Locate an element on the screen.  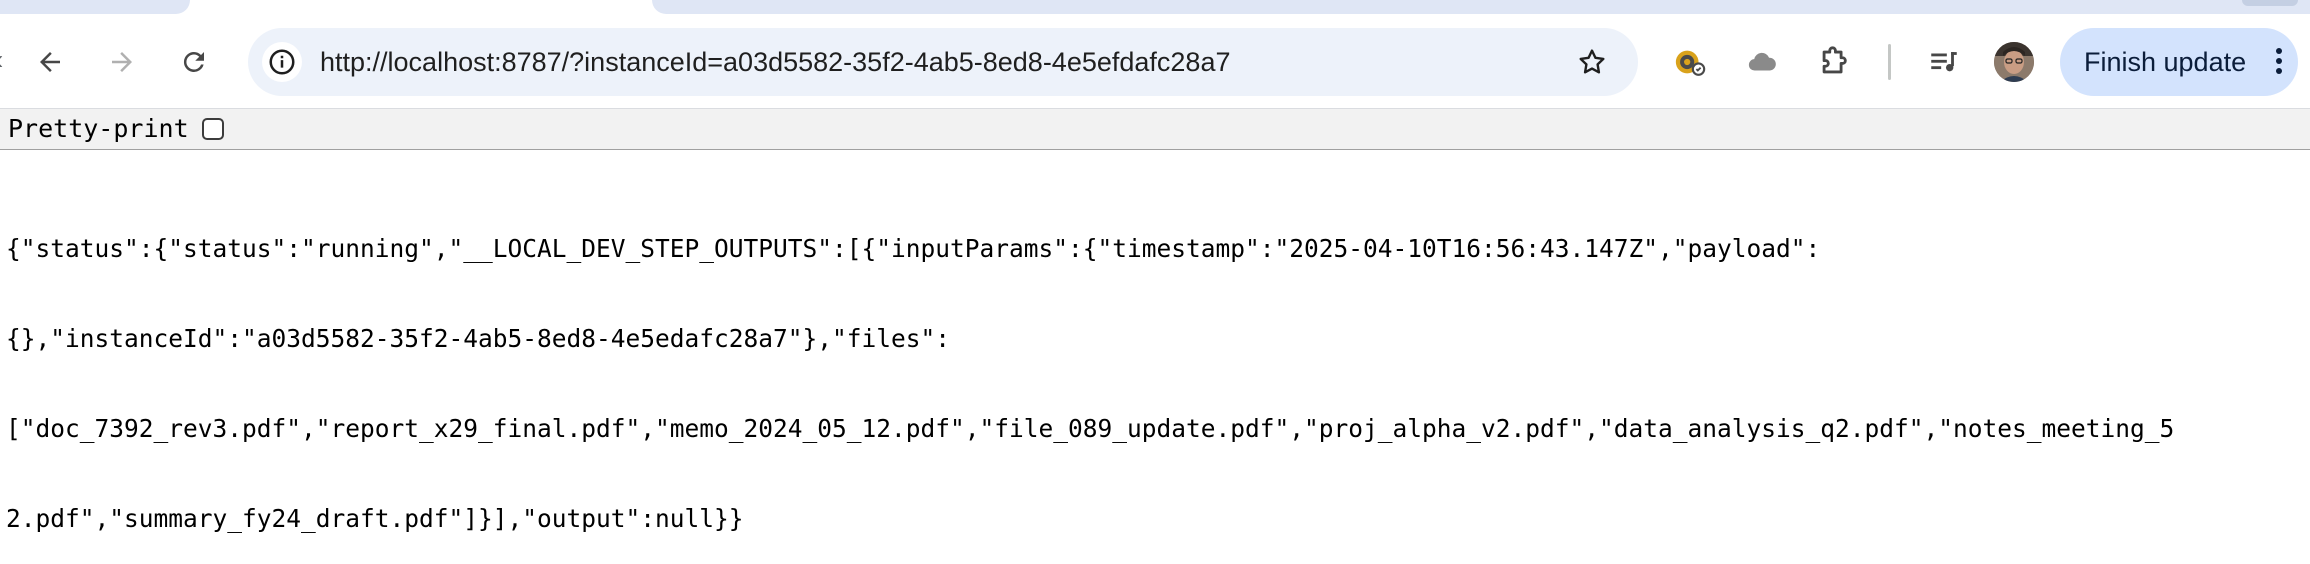
reload-button is located at coordinates (194, 62).